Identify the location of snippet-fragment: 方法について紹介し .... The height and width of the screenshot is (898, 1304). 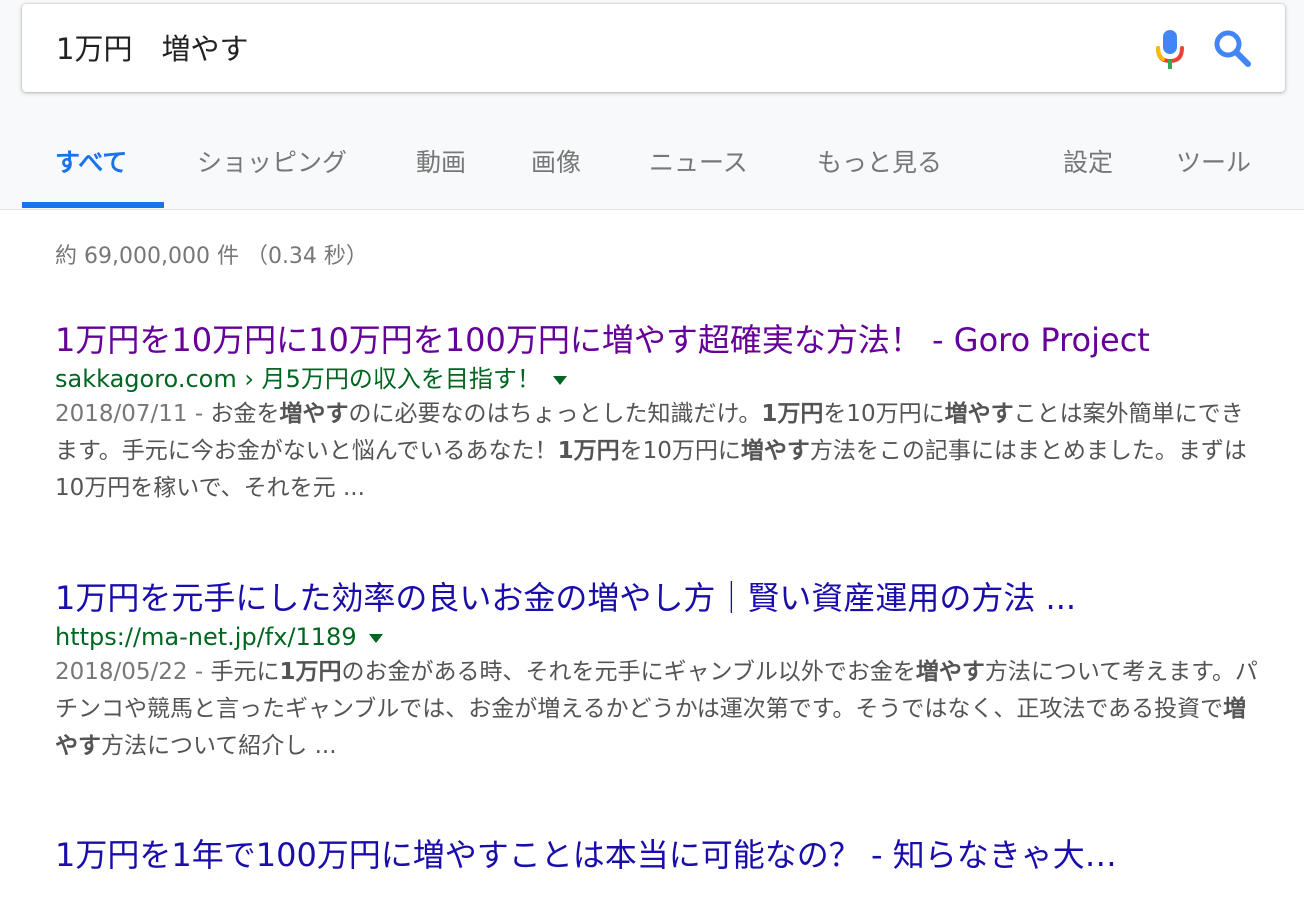
(219, 746).